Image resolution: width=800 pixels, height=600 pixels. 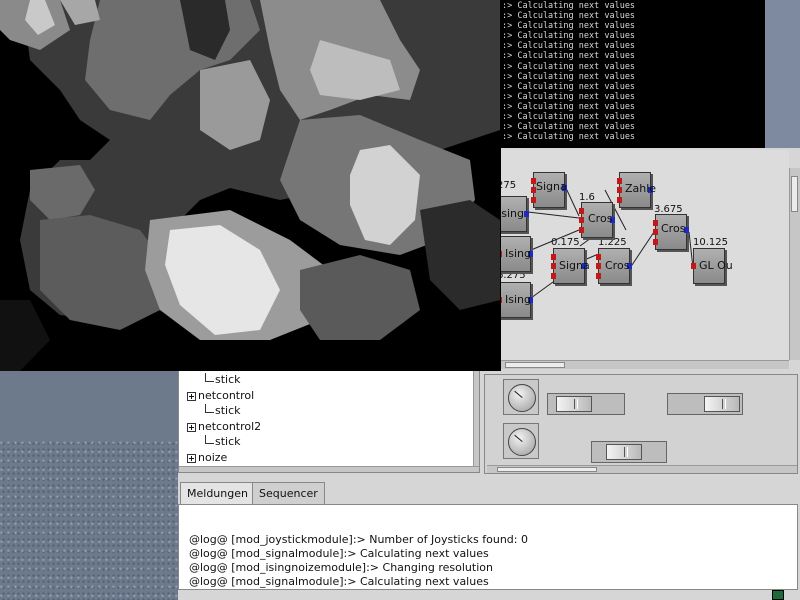 What do you see at coordinates (642, 364) in the screenshot?
I see `patch-horizontal-scrollbar` at bounding box center [642, 364].